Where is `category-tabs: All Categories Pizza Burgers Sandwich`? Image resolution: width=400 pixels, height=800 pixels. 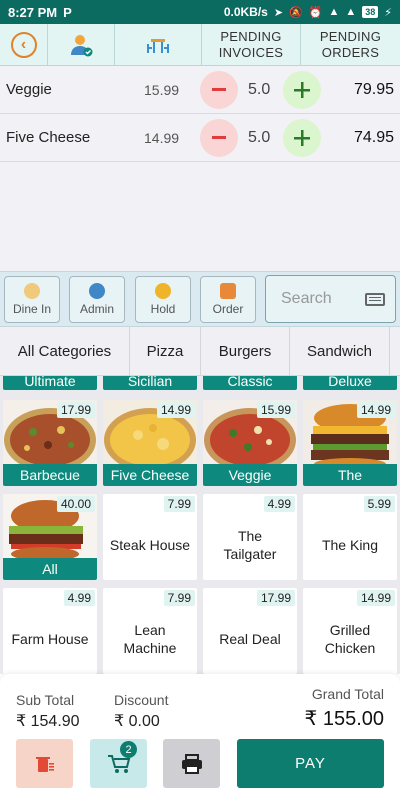 category-tabs: All Categories Pizza Burgers Sandwich is located at coordinates (200, 351).